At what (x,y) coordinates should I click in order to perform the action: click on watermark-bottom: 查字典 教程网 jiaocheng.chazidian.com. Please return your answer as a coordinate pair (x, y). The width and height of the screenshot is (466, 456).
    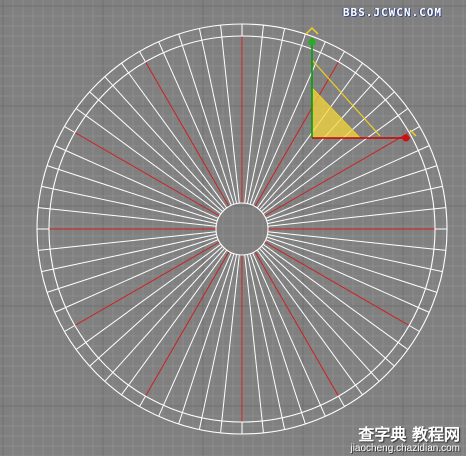
    Looking at the image, I should click on (405, 439).